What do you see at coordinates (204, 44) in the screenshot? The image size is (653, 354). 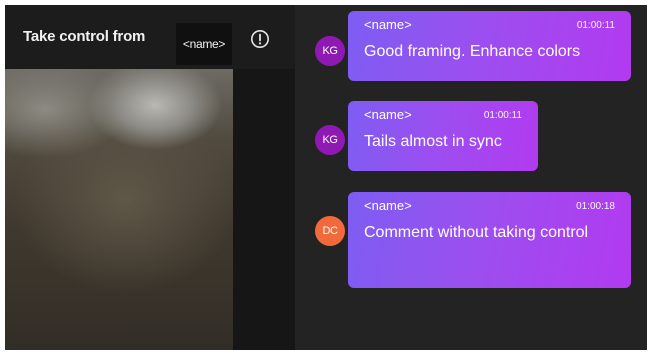 I see `presenter-name: <name>` at bounding box center [204, 44].